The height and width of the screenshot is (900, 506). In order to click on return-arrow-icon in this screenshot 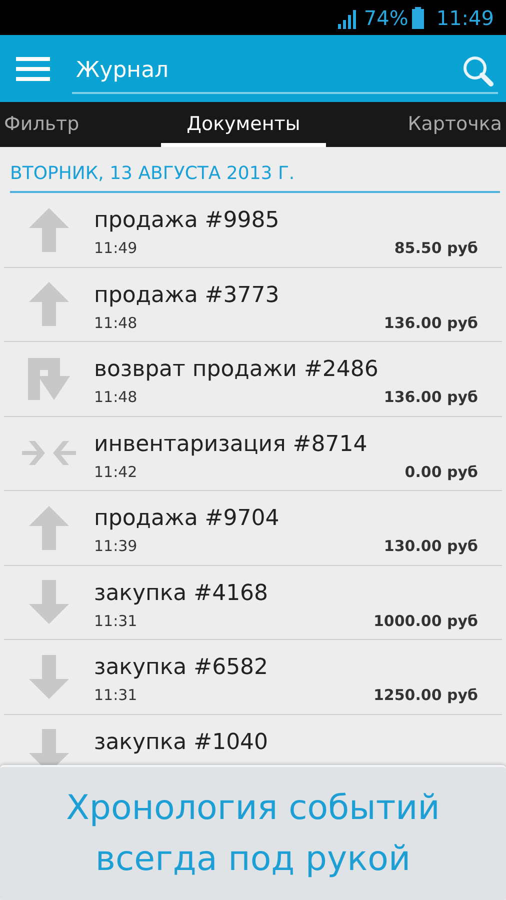, I will do `click(49, 379)`.